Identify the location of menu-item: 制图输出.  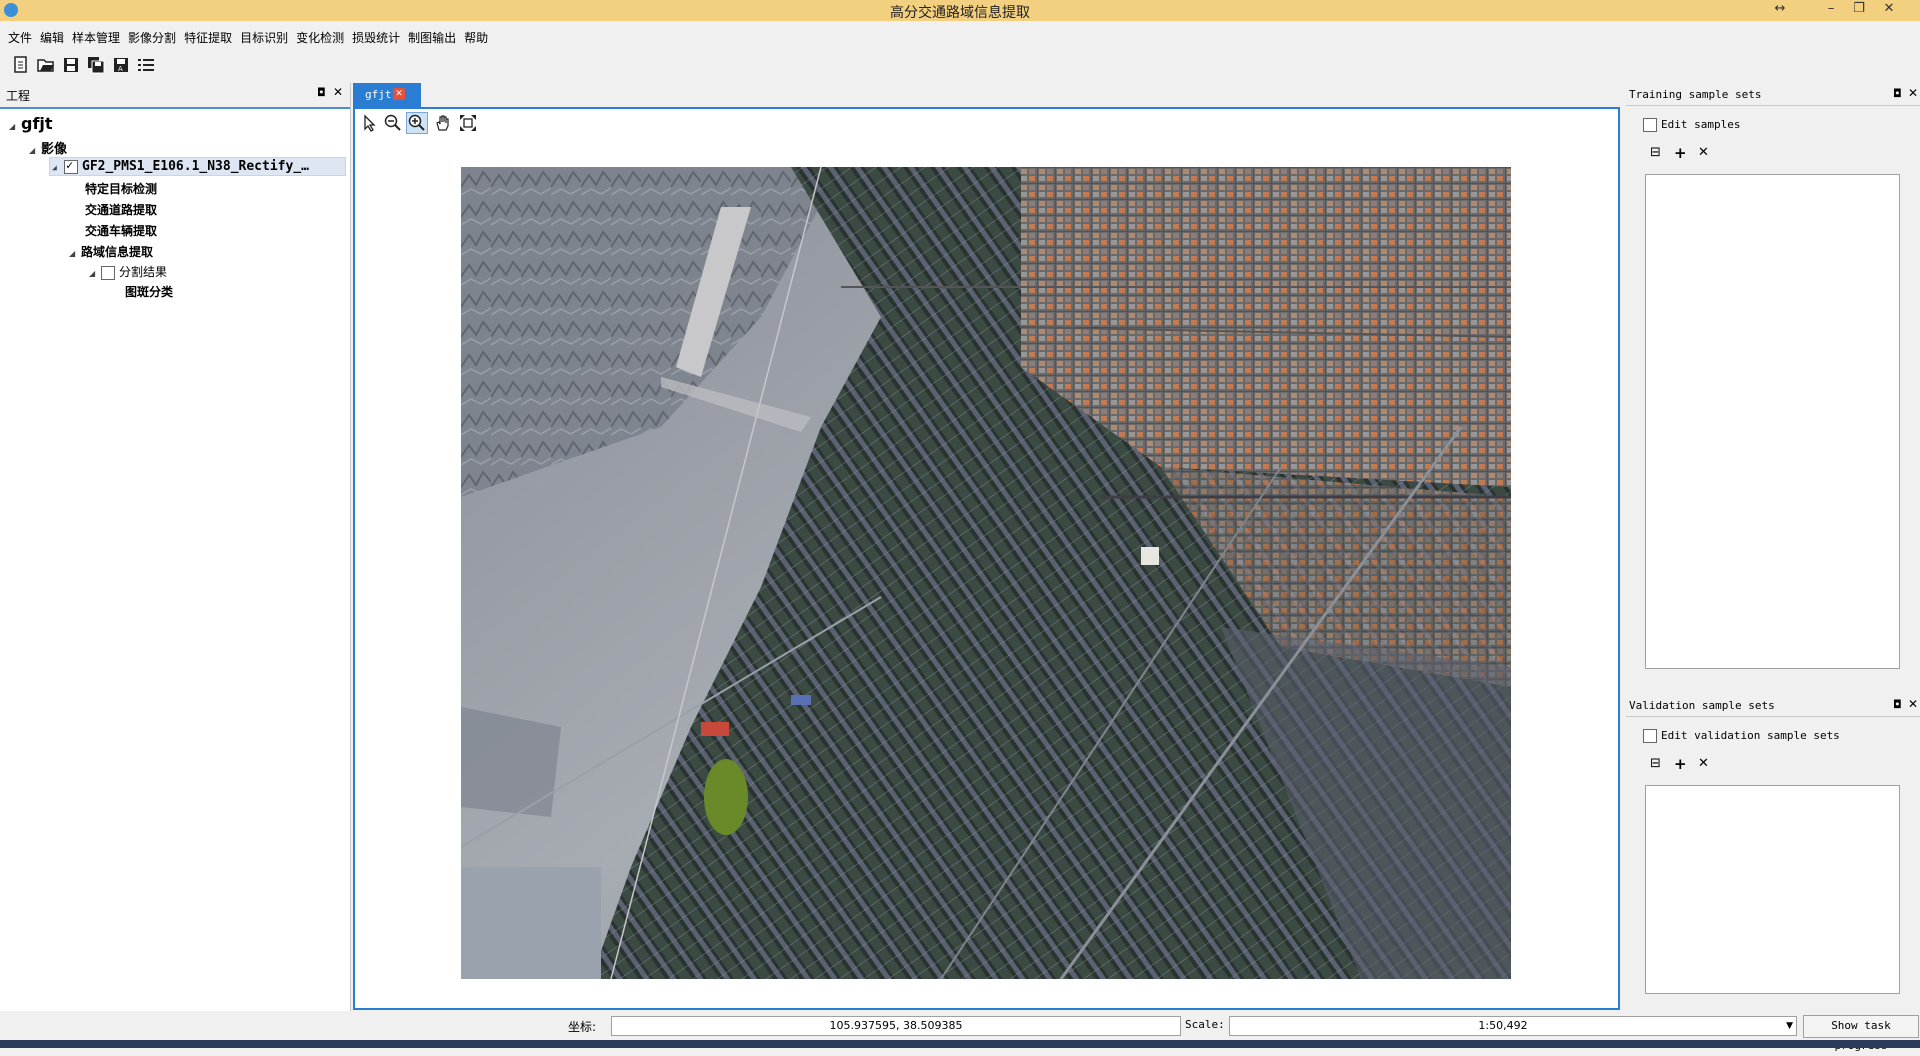
(432, 36).